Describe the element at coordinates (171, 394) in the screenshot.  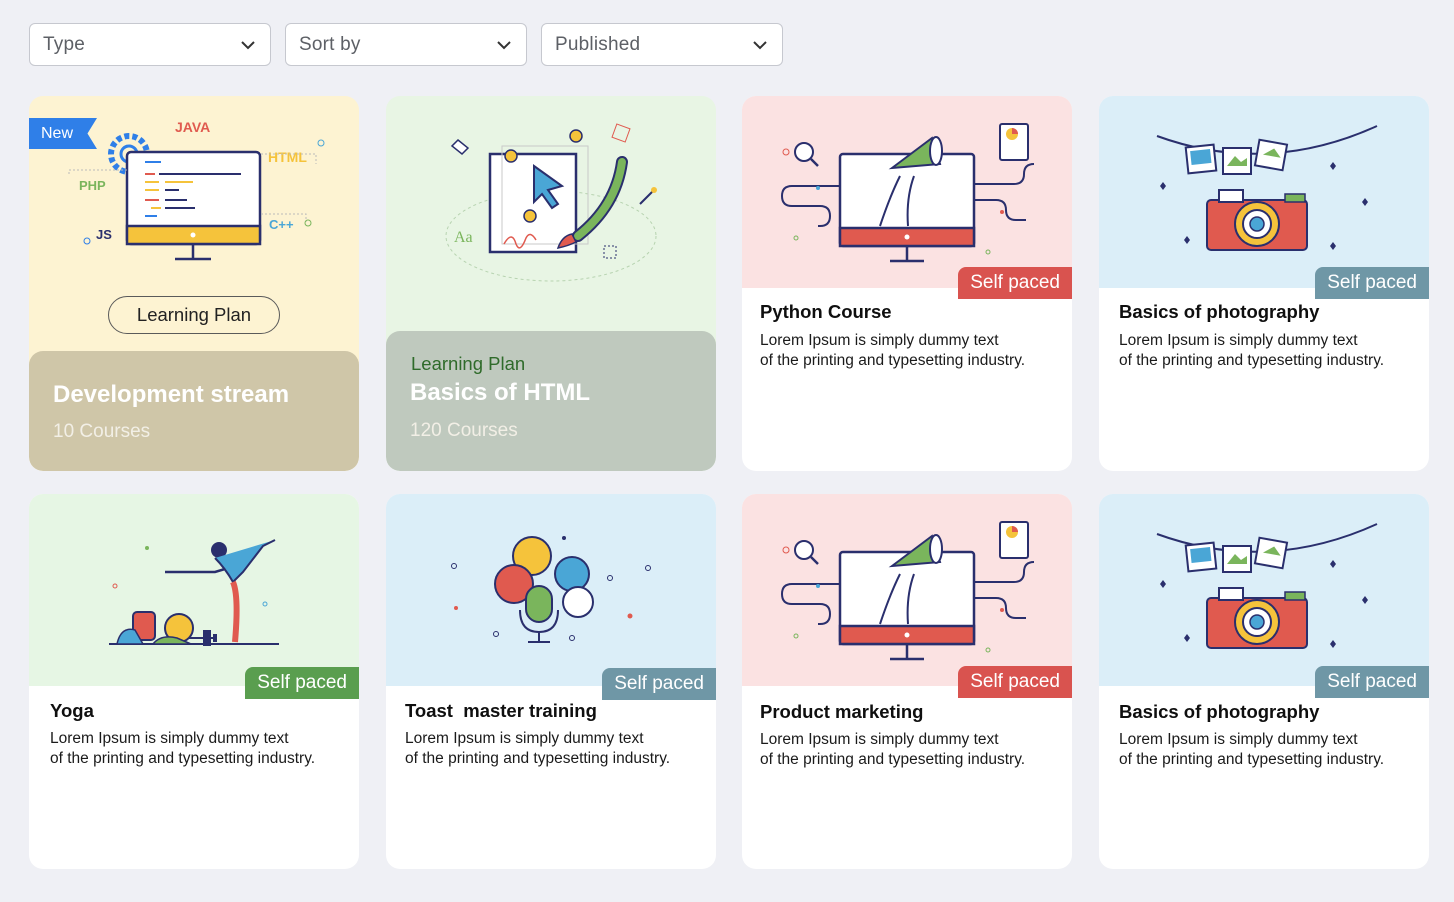
I see `plan-title: Development stream` at that location.